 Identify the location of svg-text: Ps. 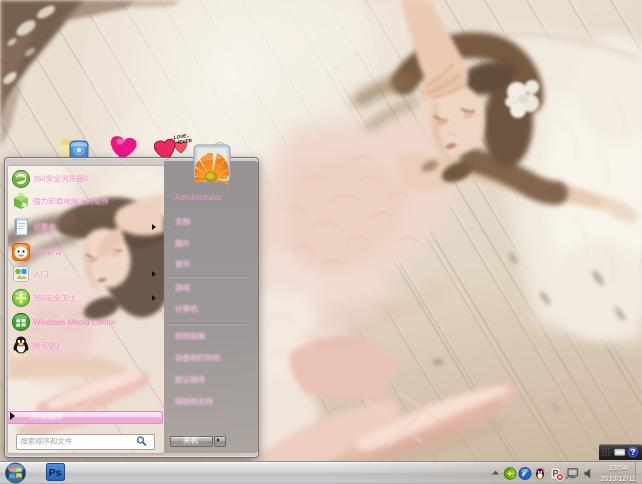
(55, 473).